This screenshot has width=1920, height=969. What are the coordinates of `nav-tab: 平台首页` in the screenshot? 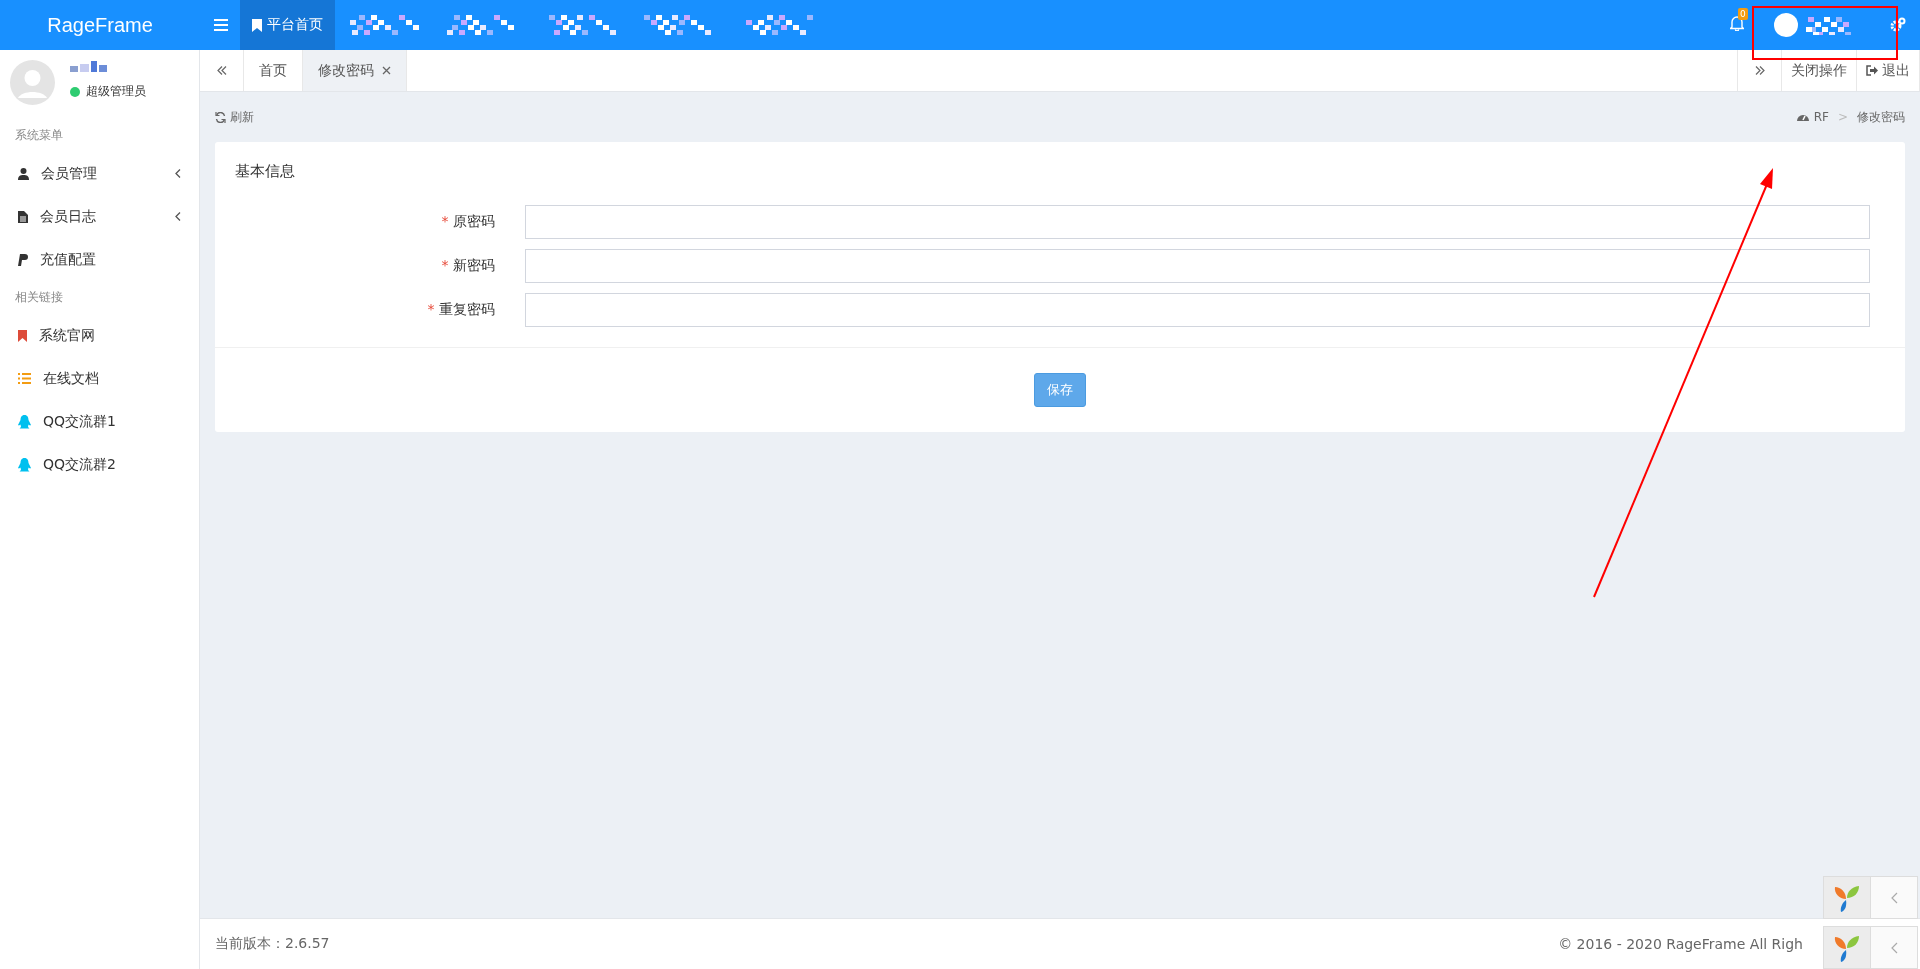 It's located at (287, 25).